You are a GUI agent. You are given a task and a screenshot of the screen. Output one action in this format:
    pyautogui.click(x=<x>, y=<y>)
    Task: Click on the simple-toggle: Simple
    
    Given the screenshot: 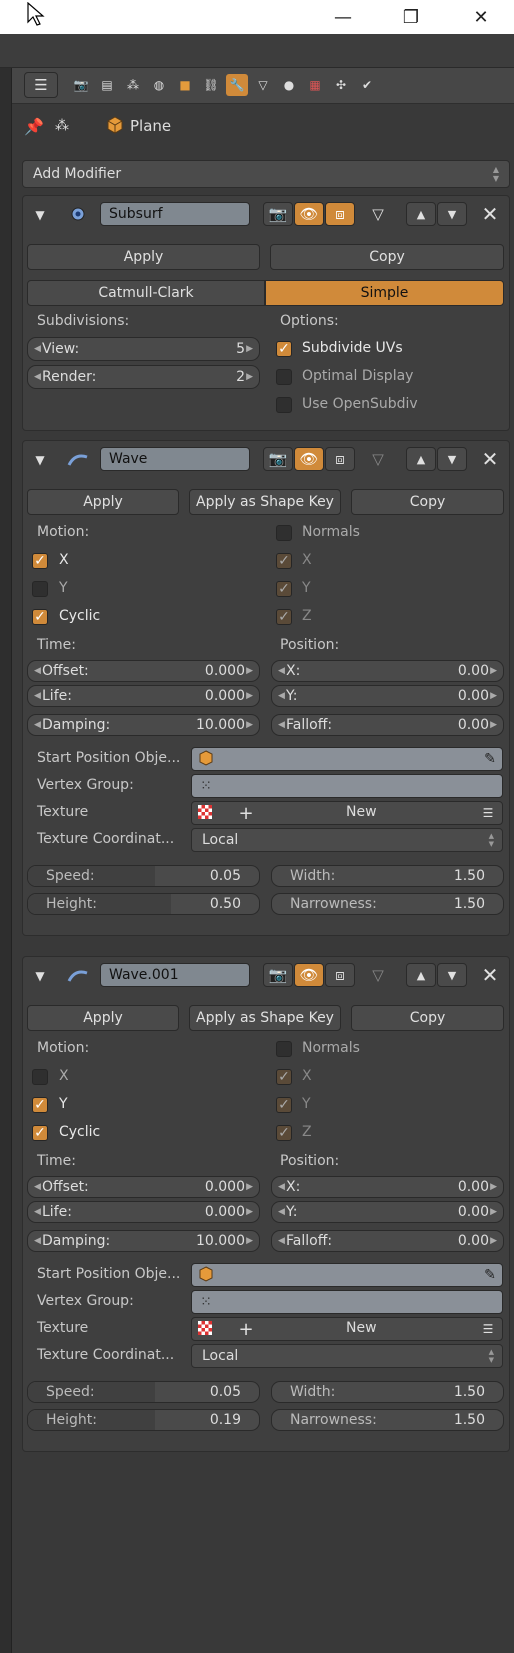 What is the action you would take?
    pyautogui.click(x=384, y=293)
    